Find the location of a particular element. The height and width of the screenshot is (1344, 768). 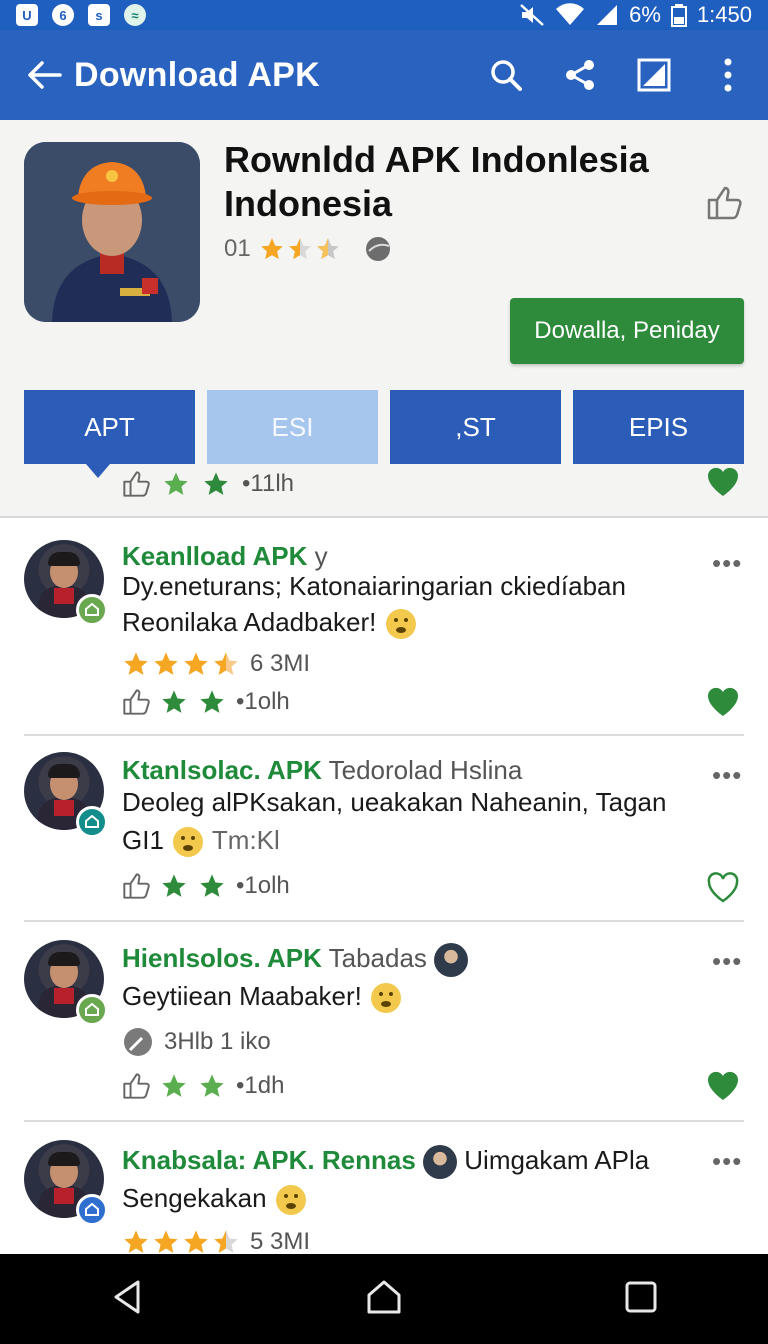

rating-row: 6 3MI is located at coordinates (216, 664).